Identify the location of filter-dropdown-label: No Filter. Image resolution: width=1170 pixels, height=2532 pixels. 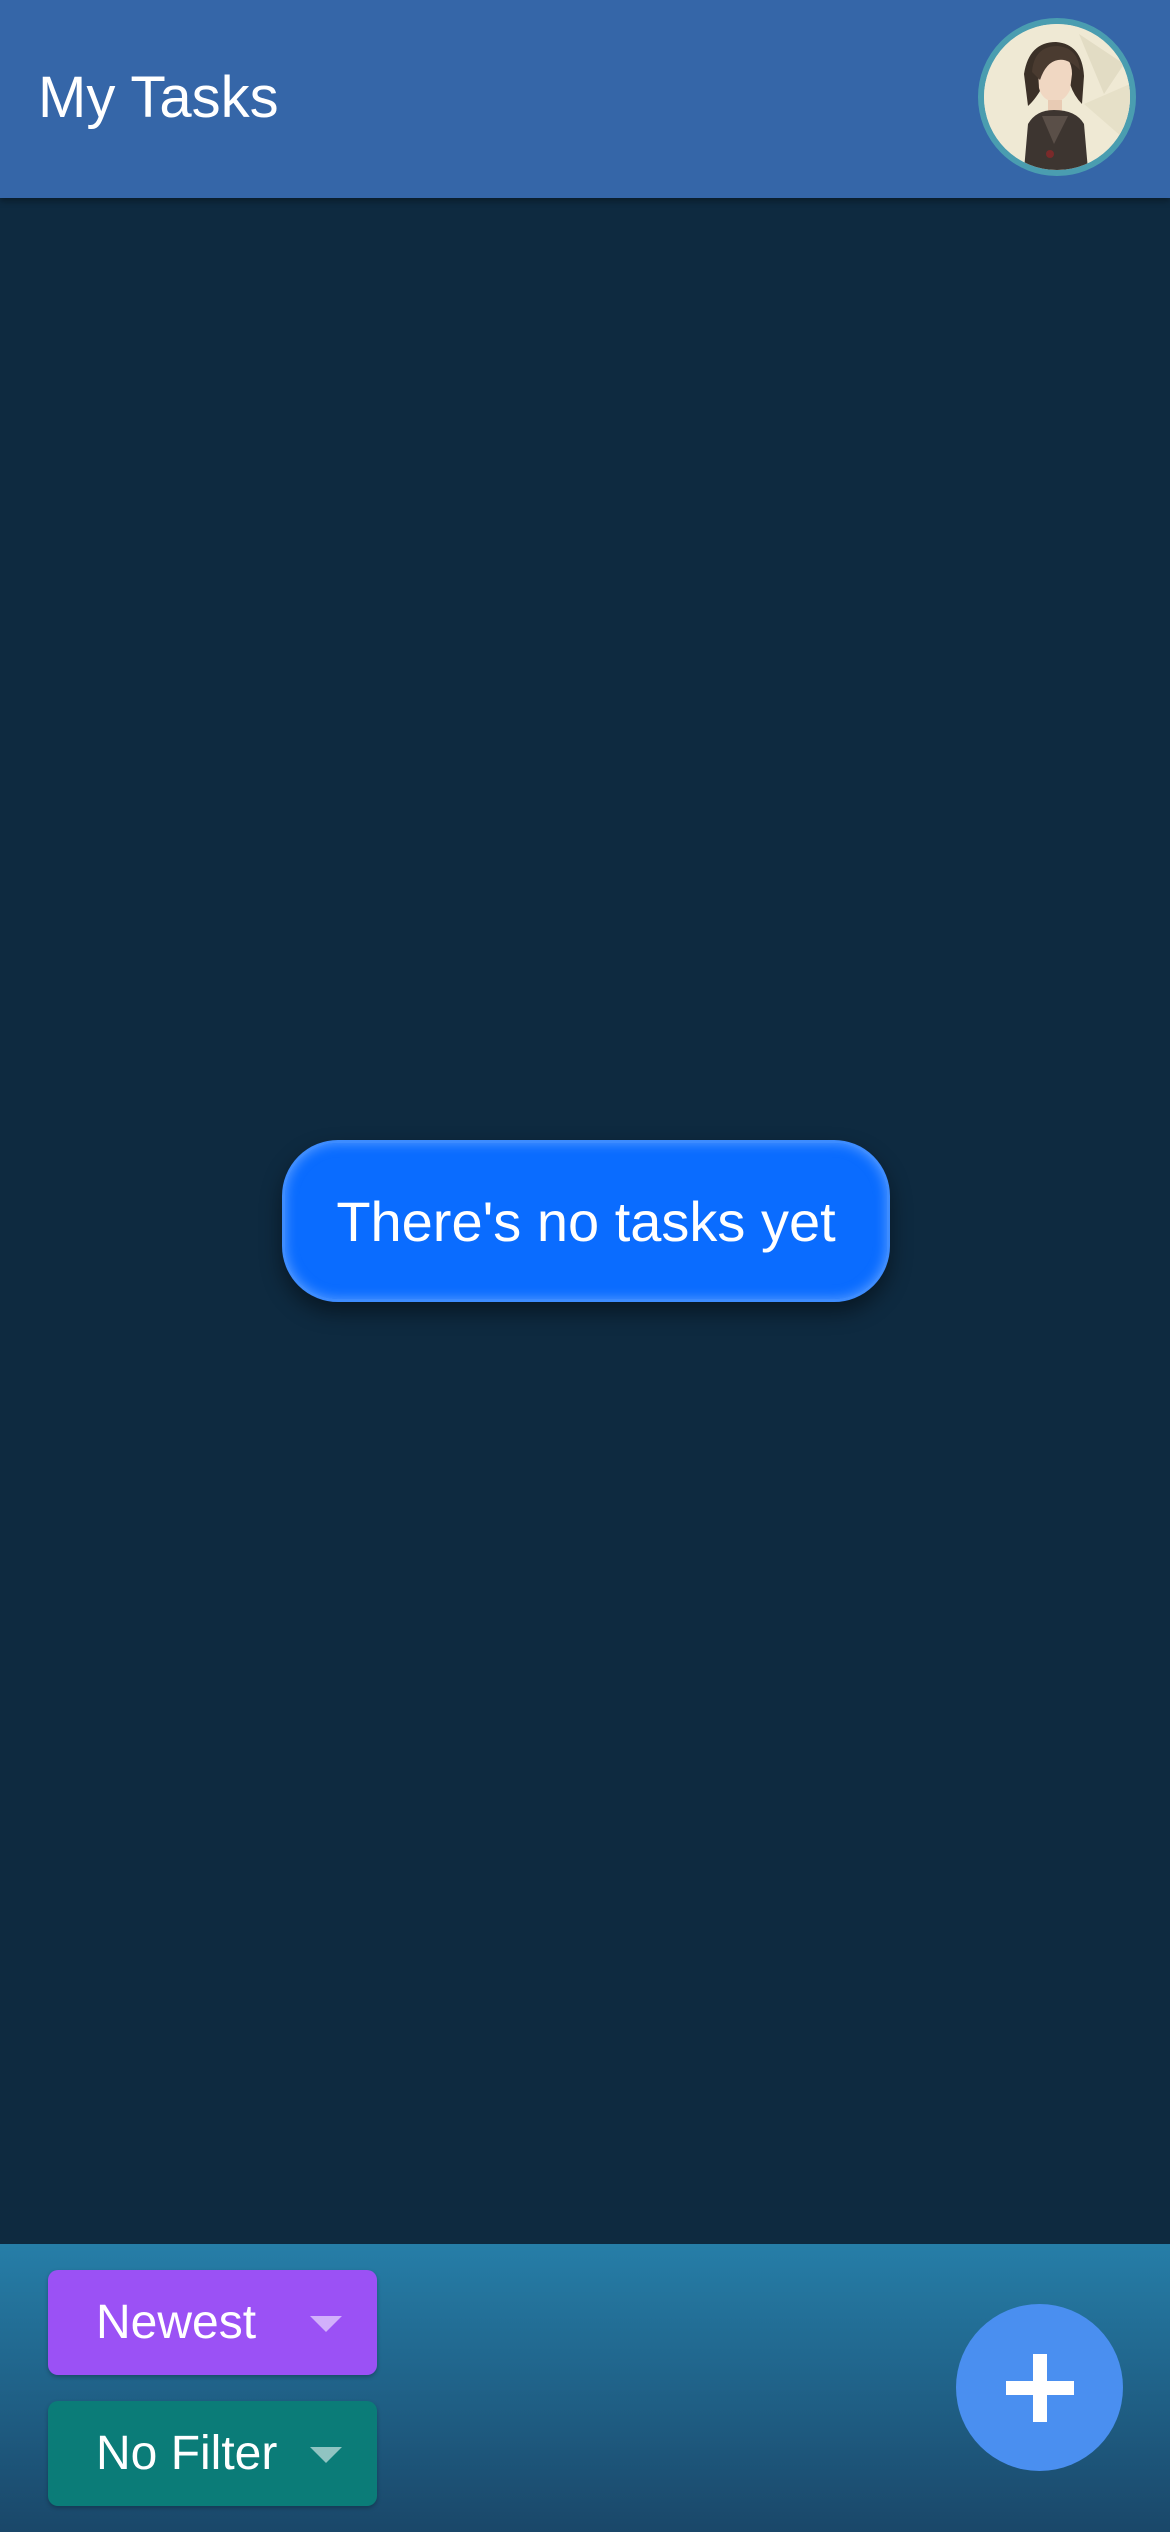
(187, 2453).